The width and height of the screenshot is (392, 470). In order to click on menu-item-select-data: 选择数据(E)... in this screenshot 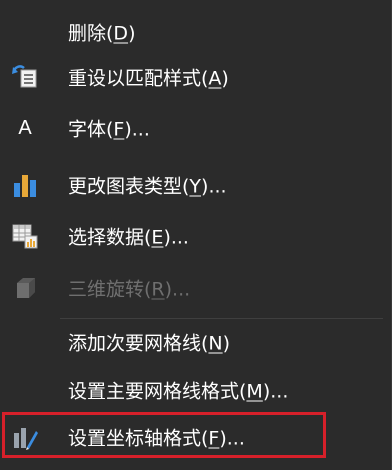, I will do `click(196, 236)`.